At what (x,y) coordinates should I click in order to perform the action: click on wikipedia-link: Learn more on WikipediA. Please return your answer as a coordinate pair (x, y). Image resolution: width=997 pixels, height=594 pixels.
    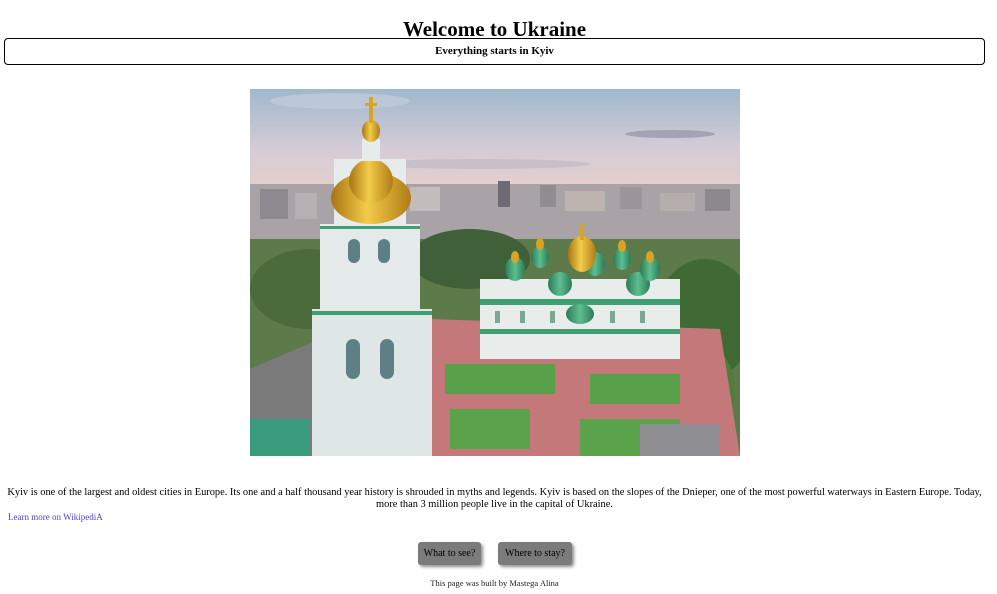
    Looking at the image, I should click on (55, 517).